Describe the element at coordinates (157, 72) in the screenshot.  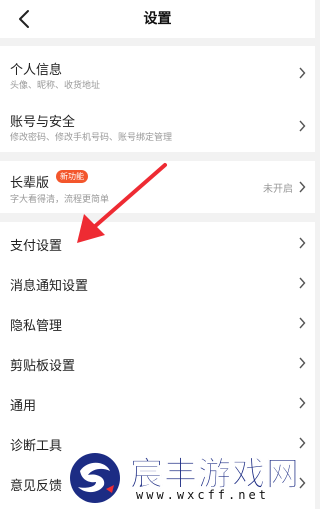
I see `profile-row: 个人信息 头像、昵称、收货地址` at that location.